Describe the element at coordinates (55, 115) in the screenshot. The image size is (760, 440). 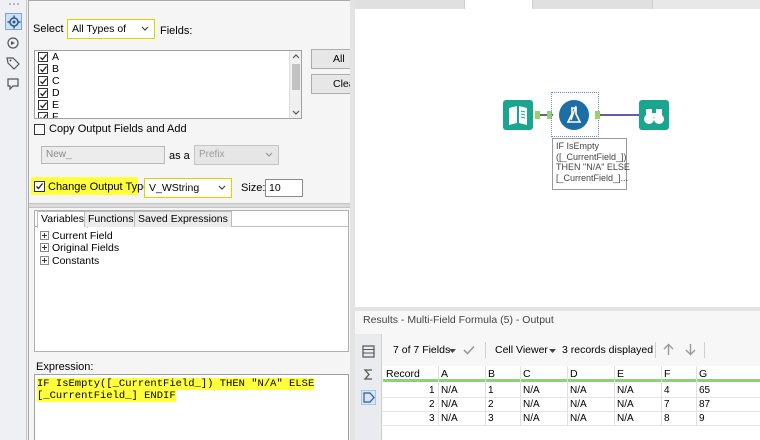
I see `field-name: F` at that location.